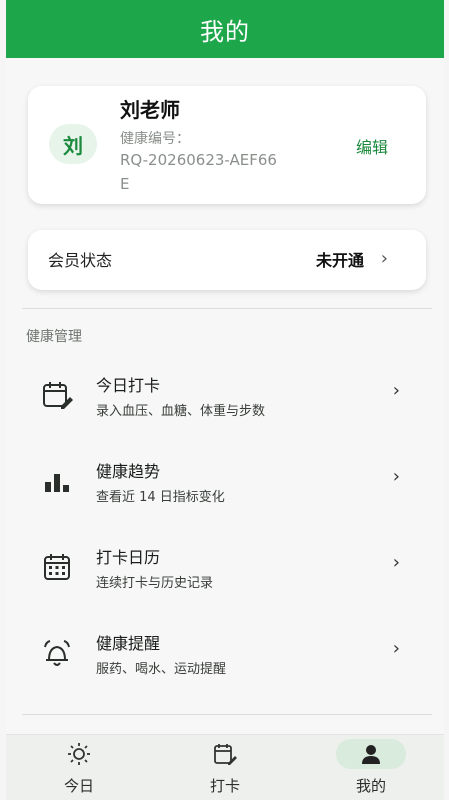 Image resolution: width=449 pixels, height=800 pixels. I want to click on avatar: 刘, so click(73, 144).